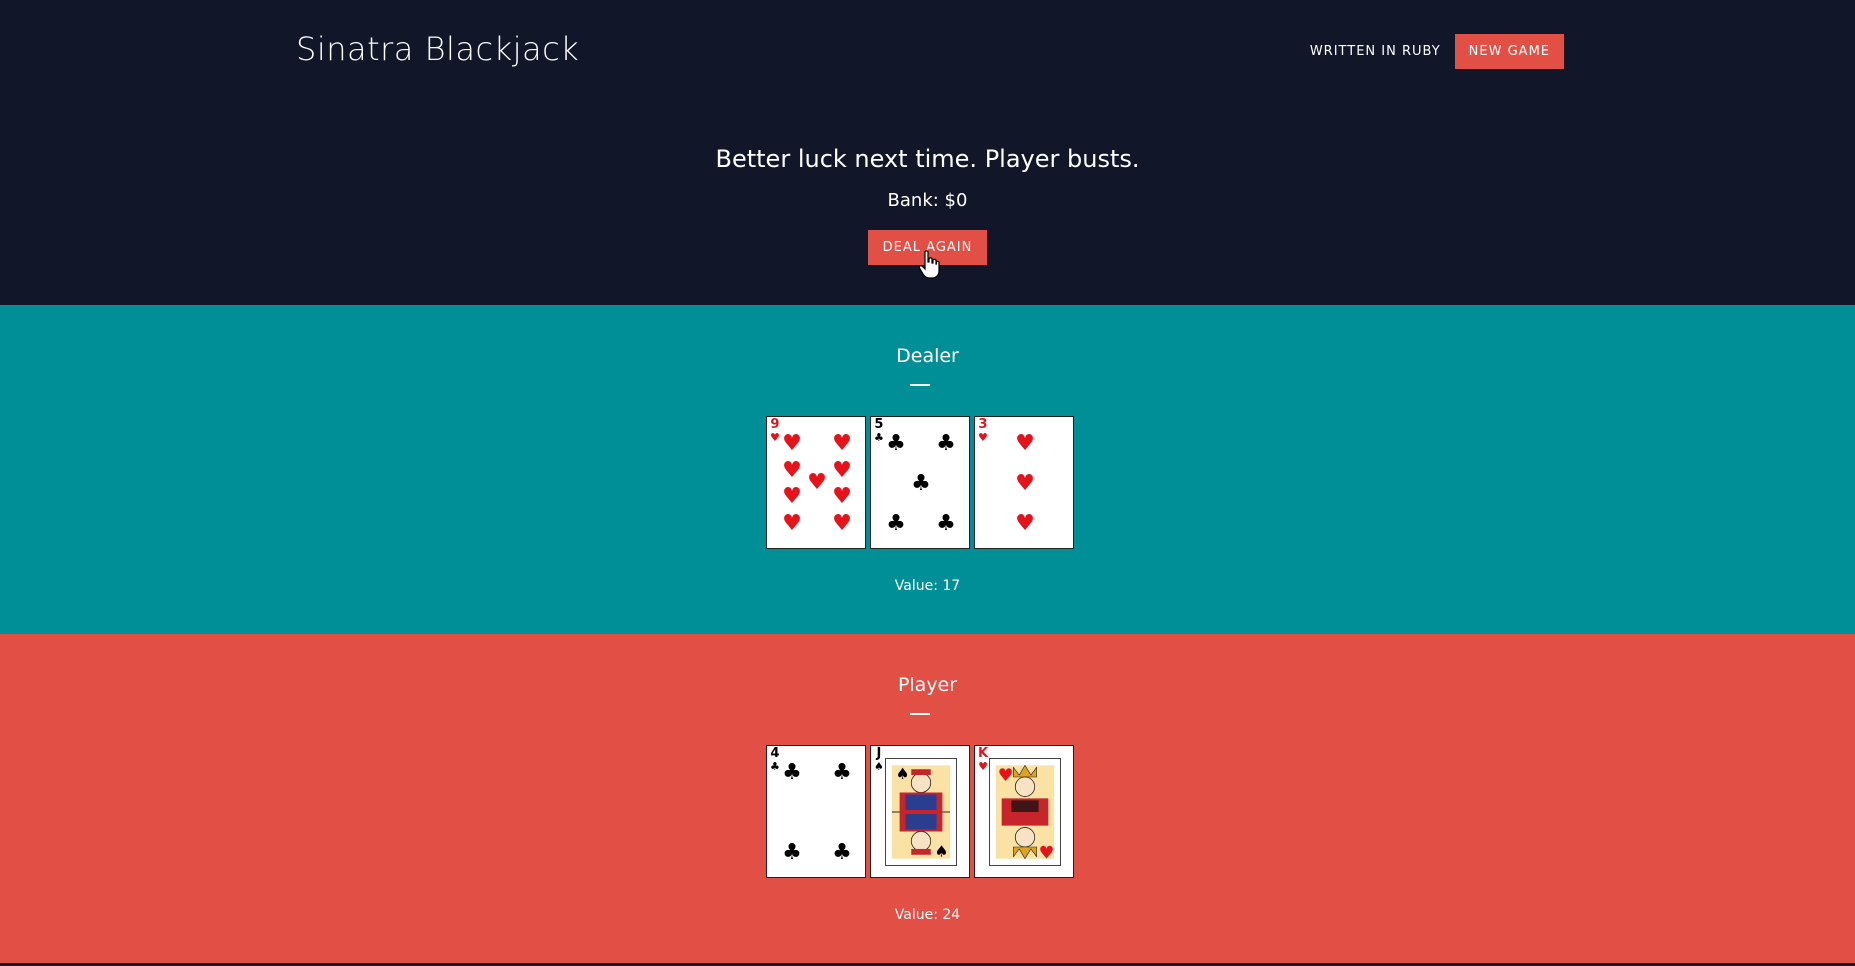  I want to click on card-corner: 4 ♣, so click(775, 759).